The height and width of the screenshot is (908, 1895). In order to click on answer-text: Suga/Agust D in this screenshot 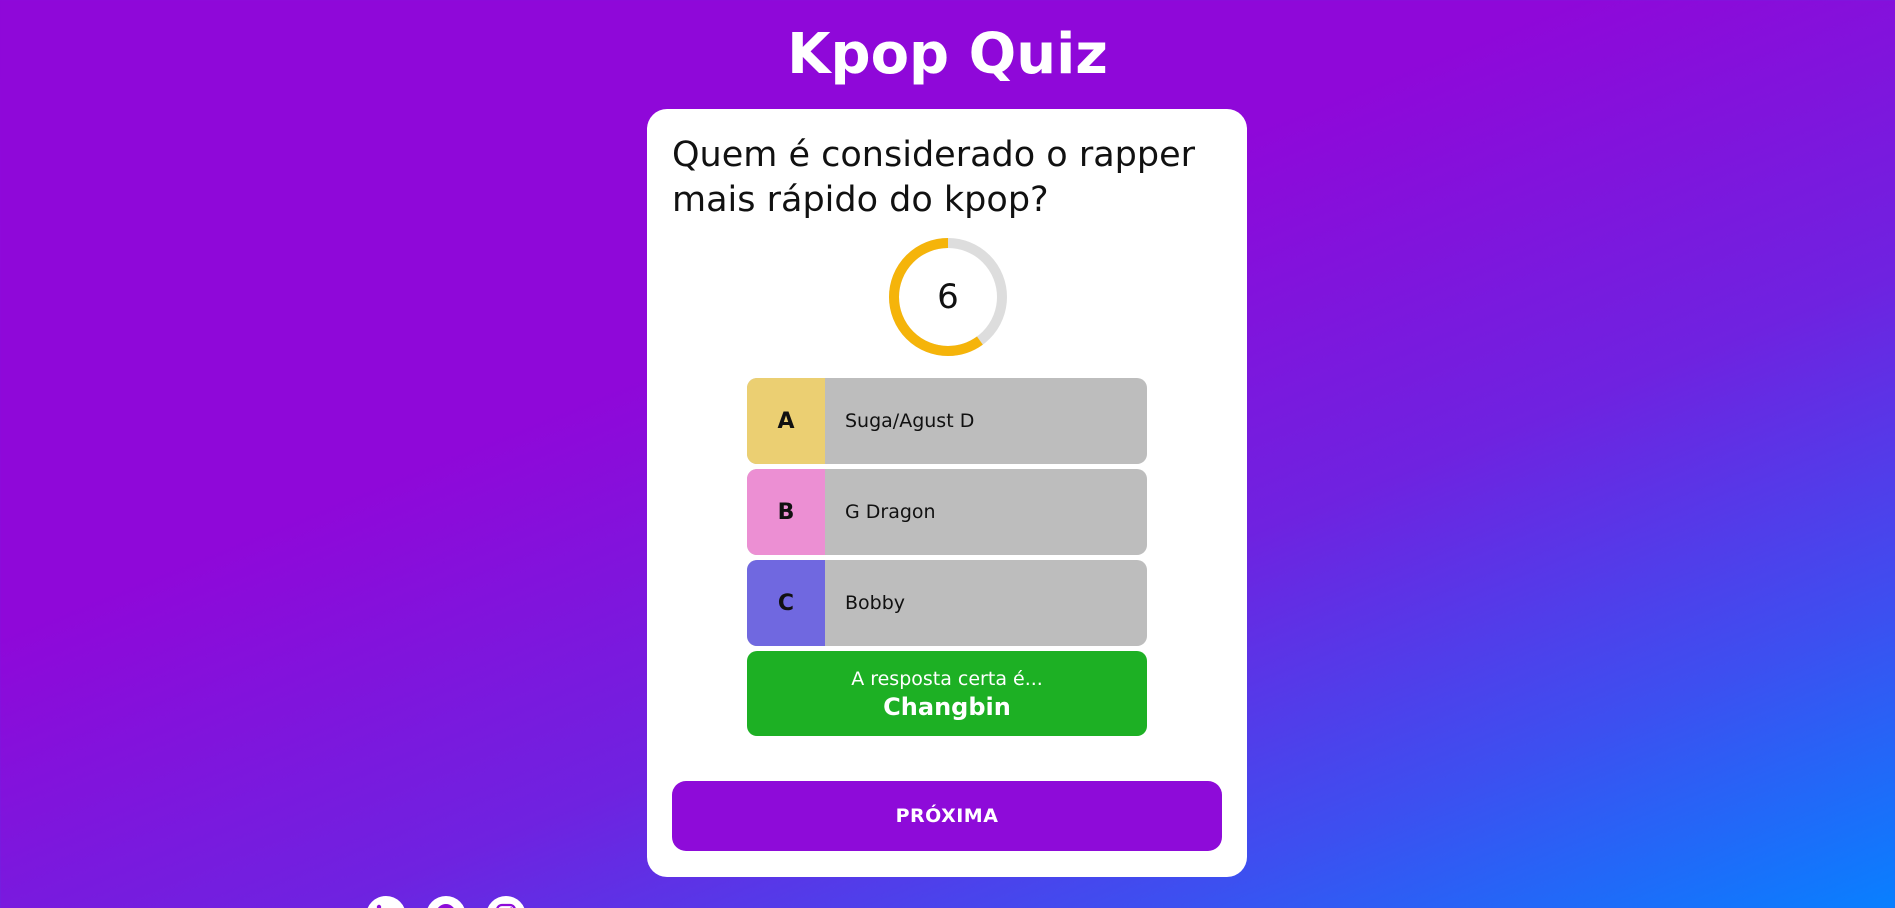, I will do `click(910, 421)`.